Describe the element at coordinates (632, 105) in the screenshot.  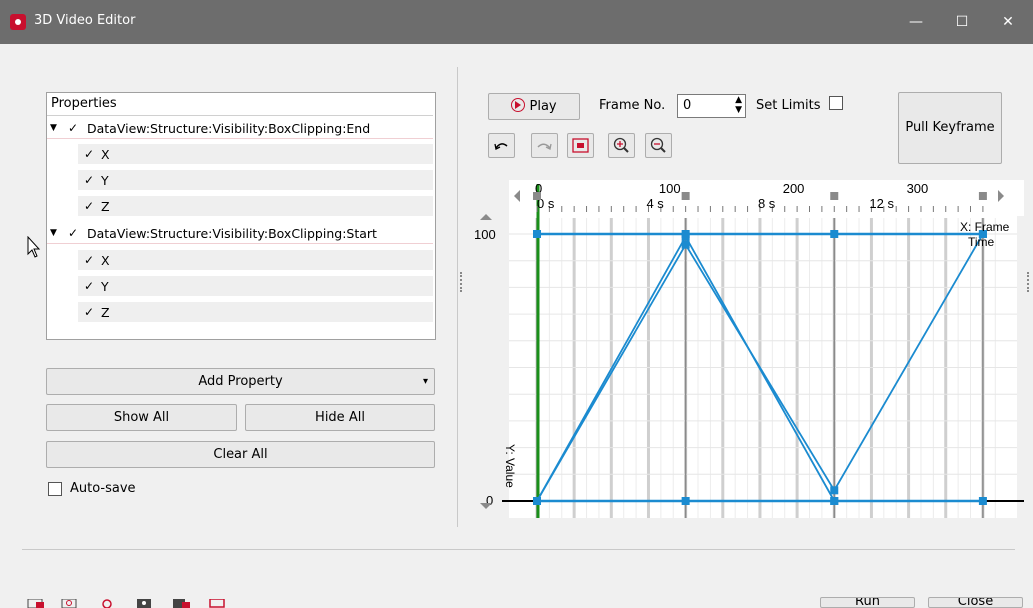
I see `frame-number-label: Frame No.` at that location.